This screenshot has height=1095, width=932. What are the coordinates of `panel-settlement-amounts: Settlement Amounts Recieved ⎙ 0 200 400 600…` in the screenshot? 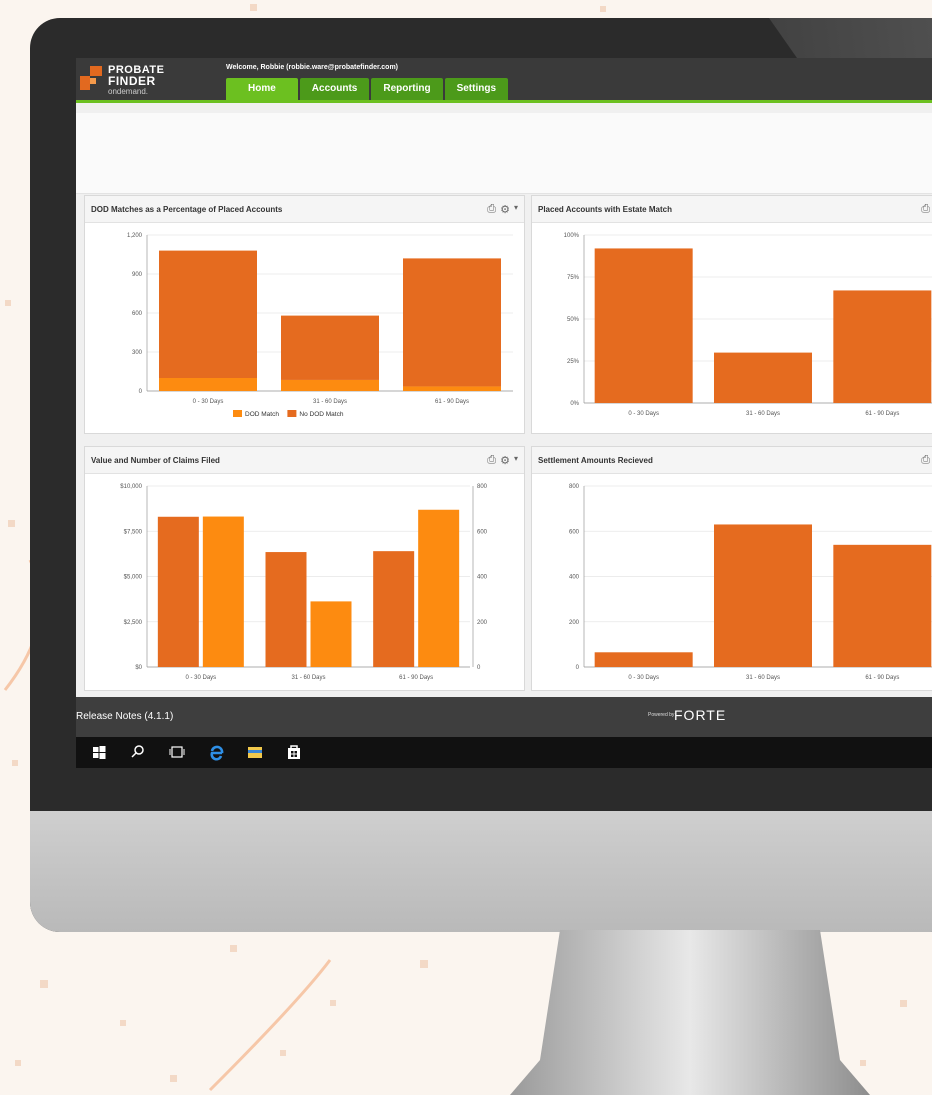 It's located at (731, 568).